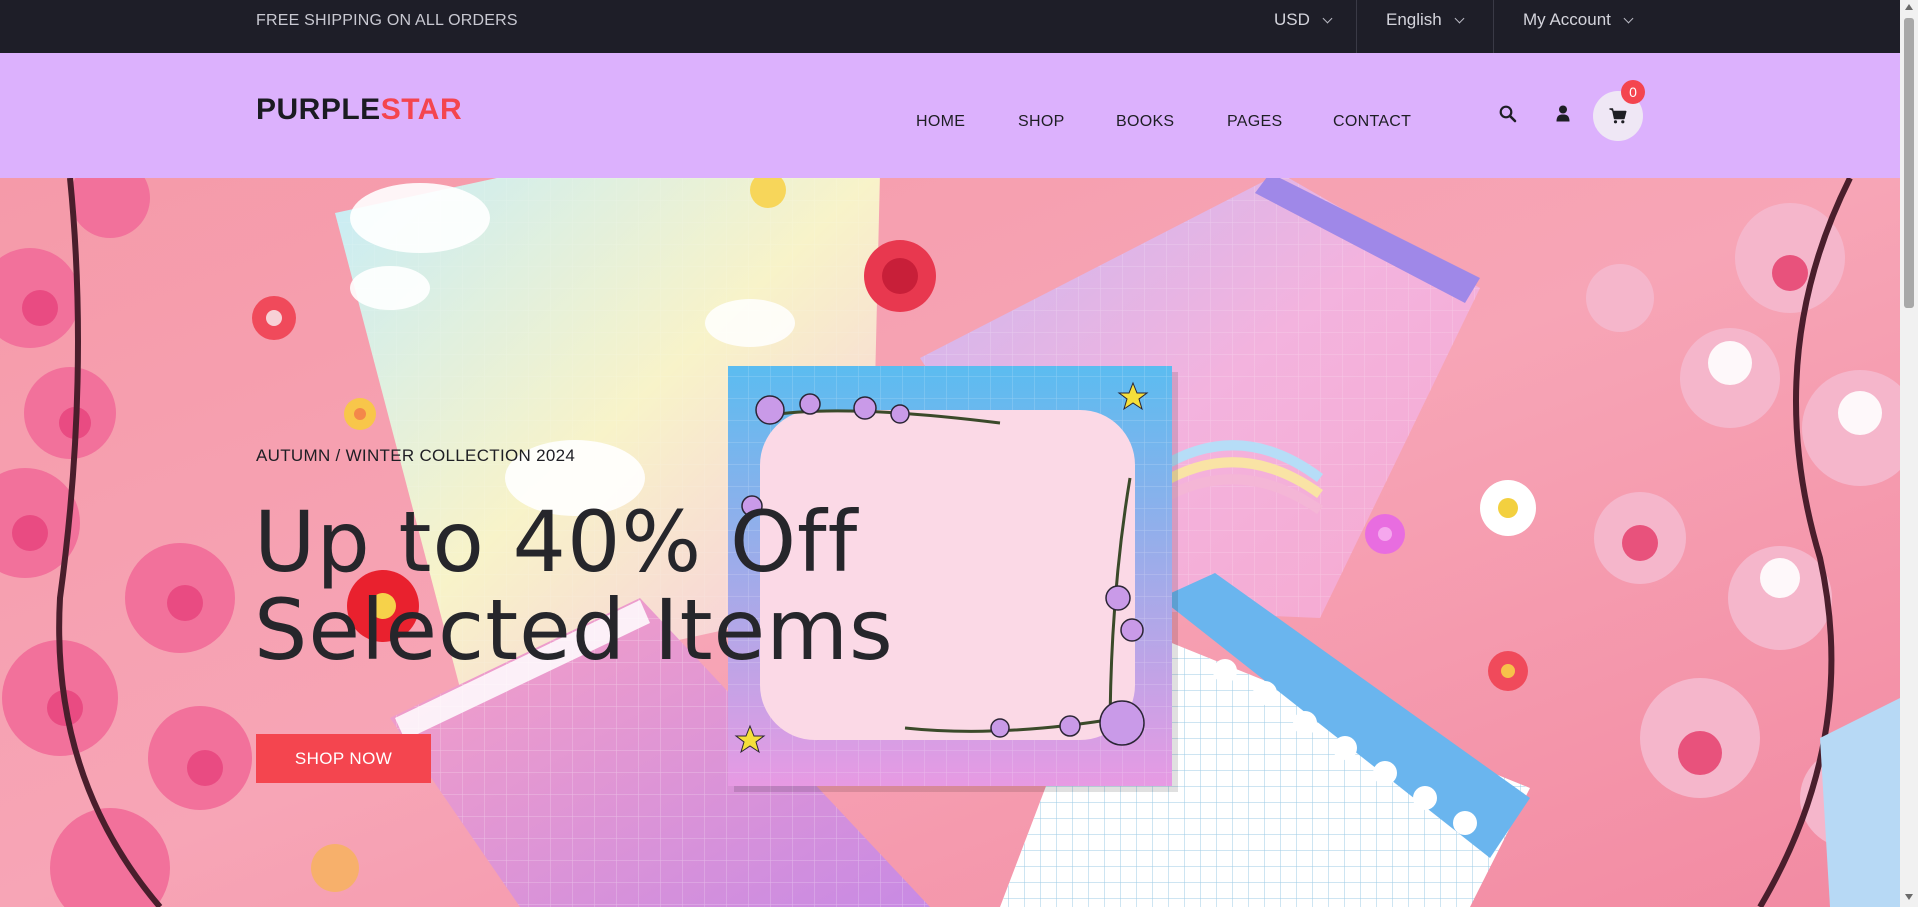 This screenshot has height=907, width=1918. Describe the element at coordinates (1372, 122) in the screenshot. I see `nav-contact: CONTACT` at that location.